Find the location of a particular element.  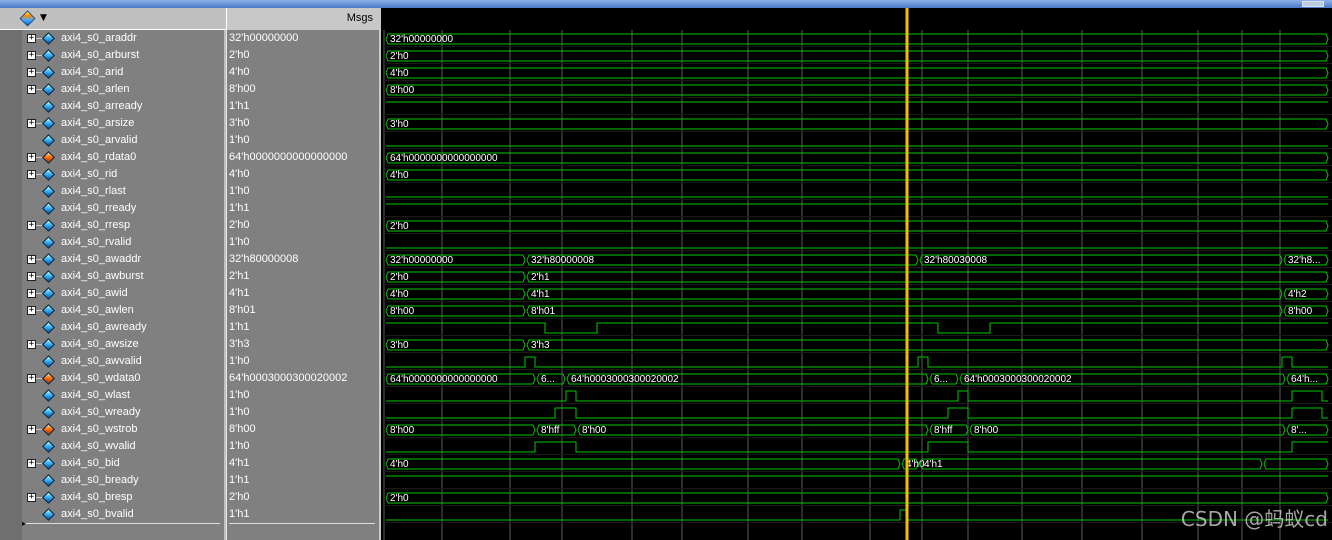

signal-row: axi4_s0_arready 1'h1 is located at coordinates (190, 106).